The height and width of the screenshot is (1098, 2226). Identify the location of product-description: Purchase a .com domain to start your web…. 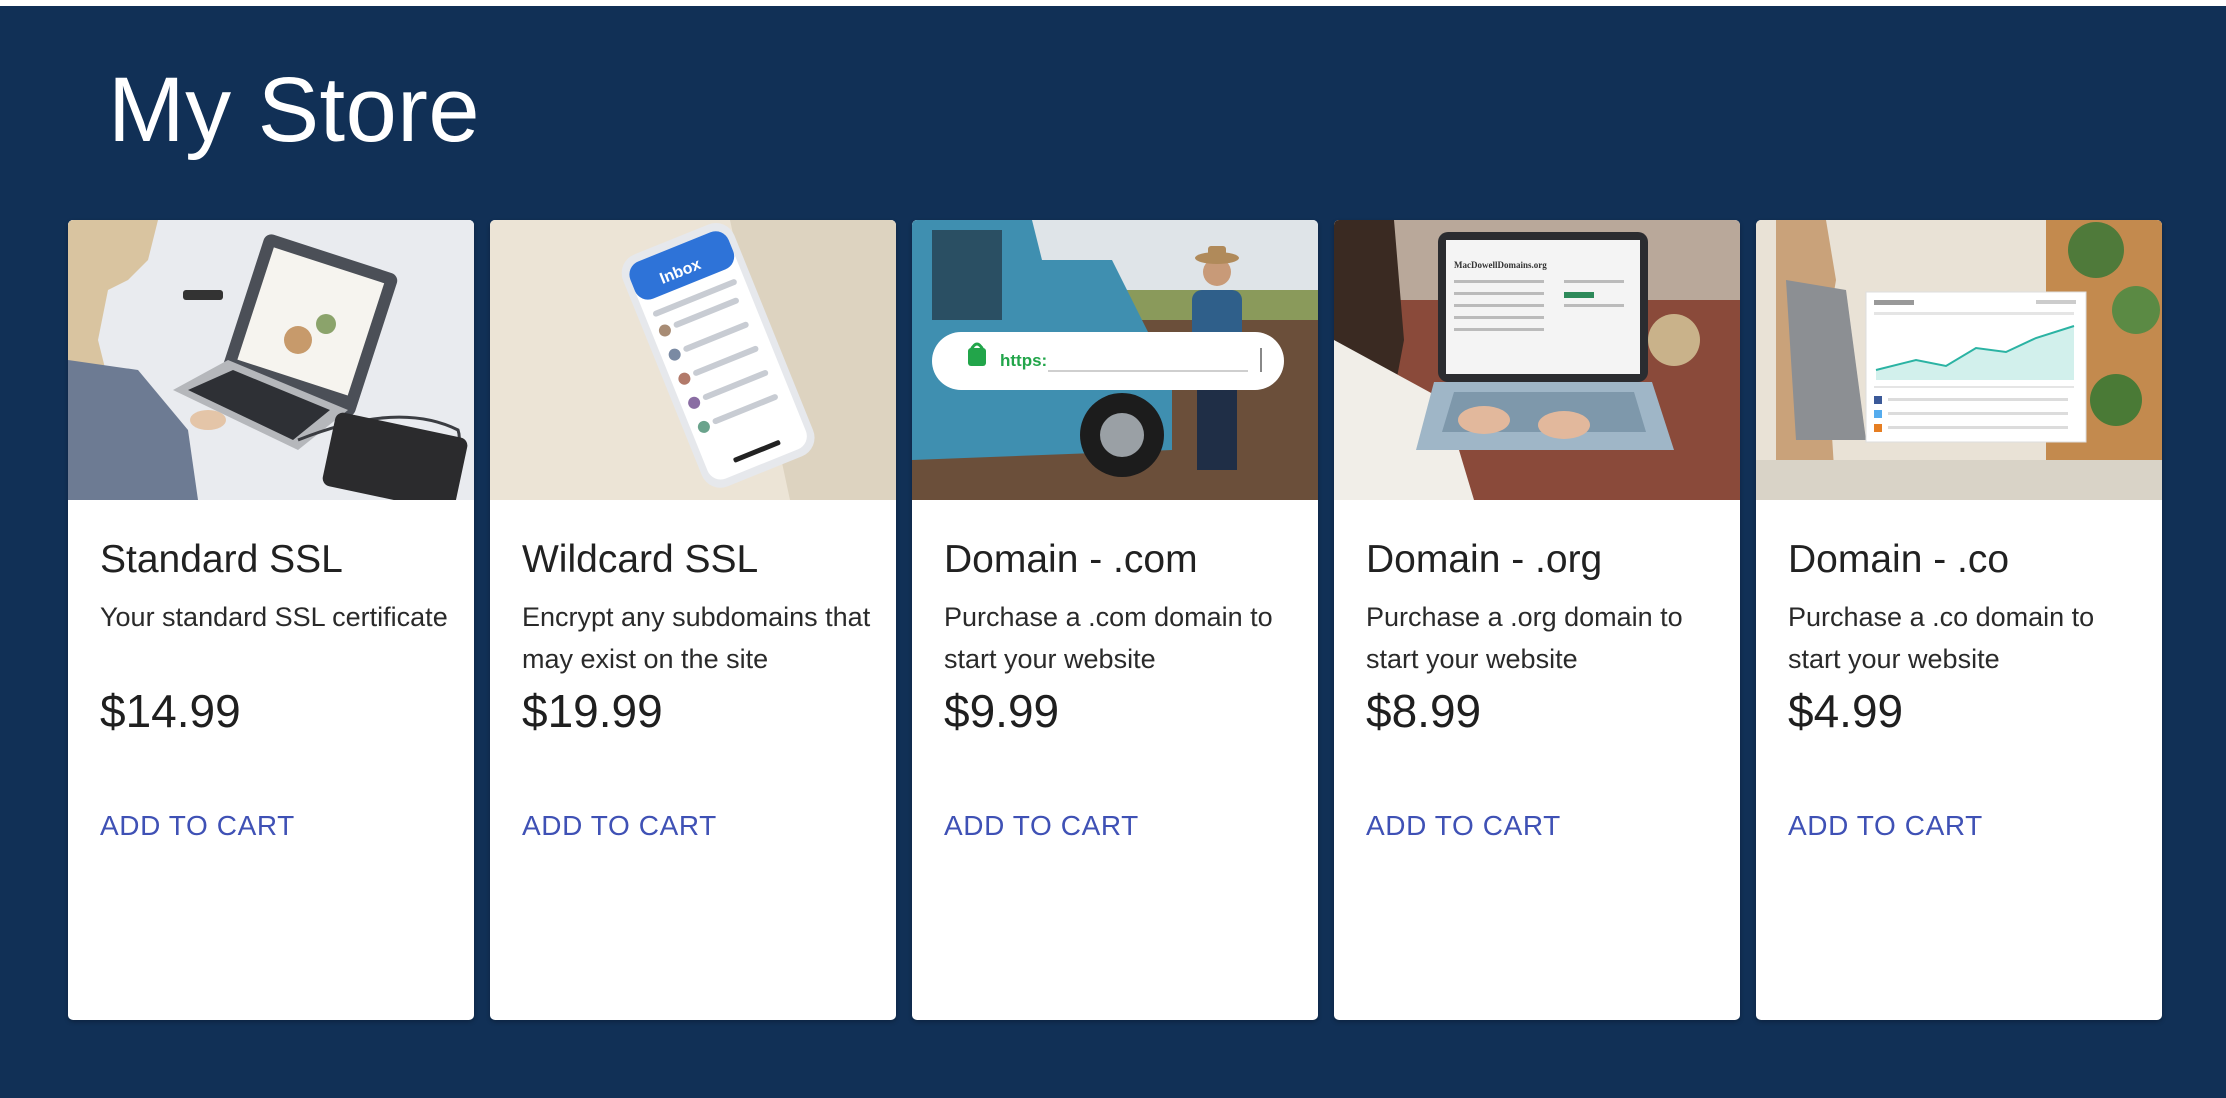
(1108, 638).